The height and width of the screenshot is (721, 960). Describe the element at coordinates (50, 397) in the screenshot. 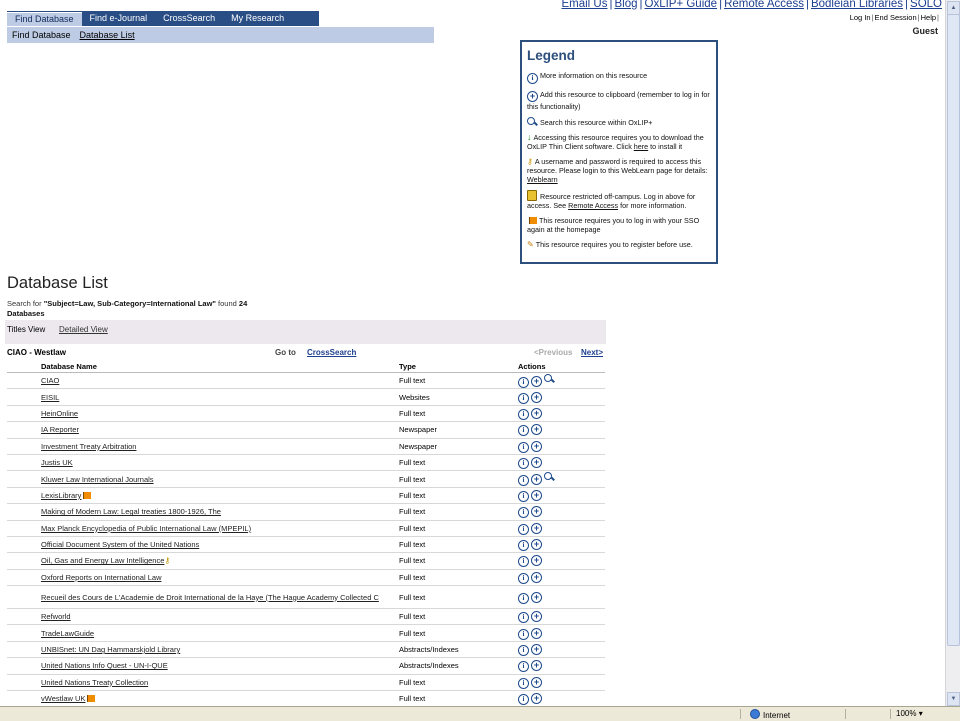

I see `database-link: EISIL` at that location.